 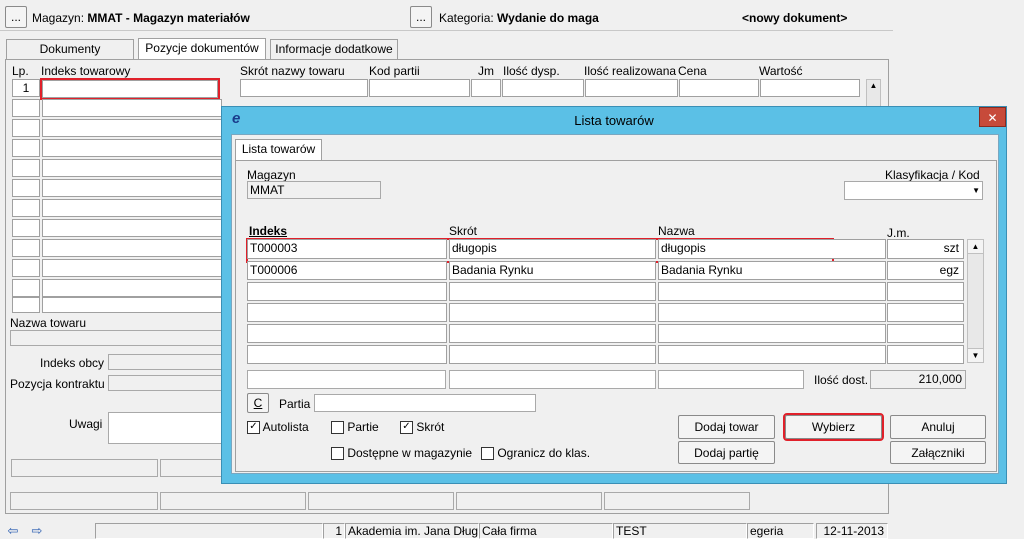 What do you see at coordinates (552, 379) in the screenshot?
I see `filter-skrot-input` at bounding box center [552, 379].